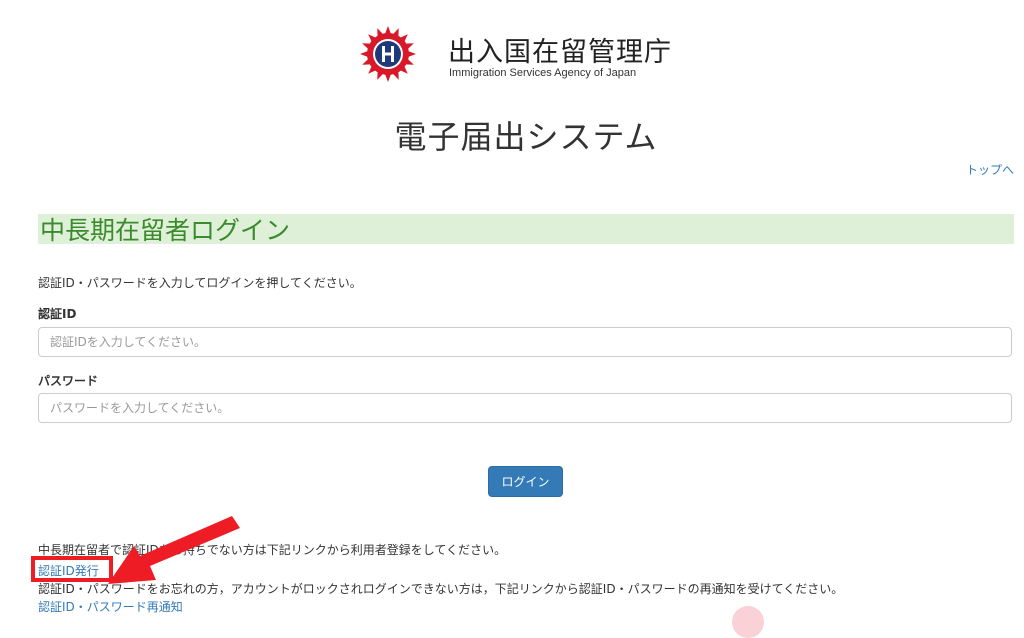 Image resolution: width=1024 pixels, height=638 pixels. What do you see at coordinates (68, 381) in the screenshot?
I see `password-label: パスワード` at bounding box center [68, 381].